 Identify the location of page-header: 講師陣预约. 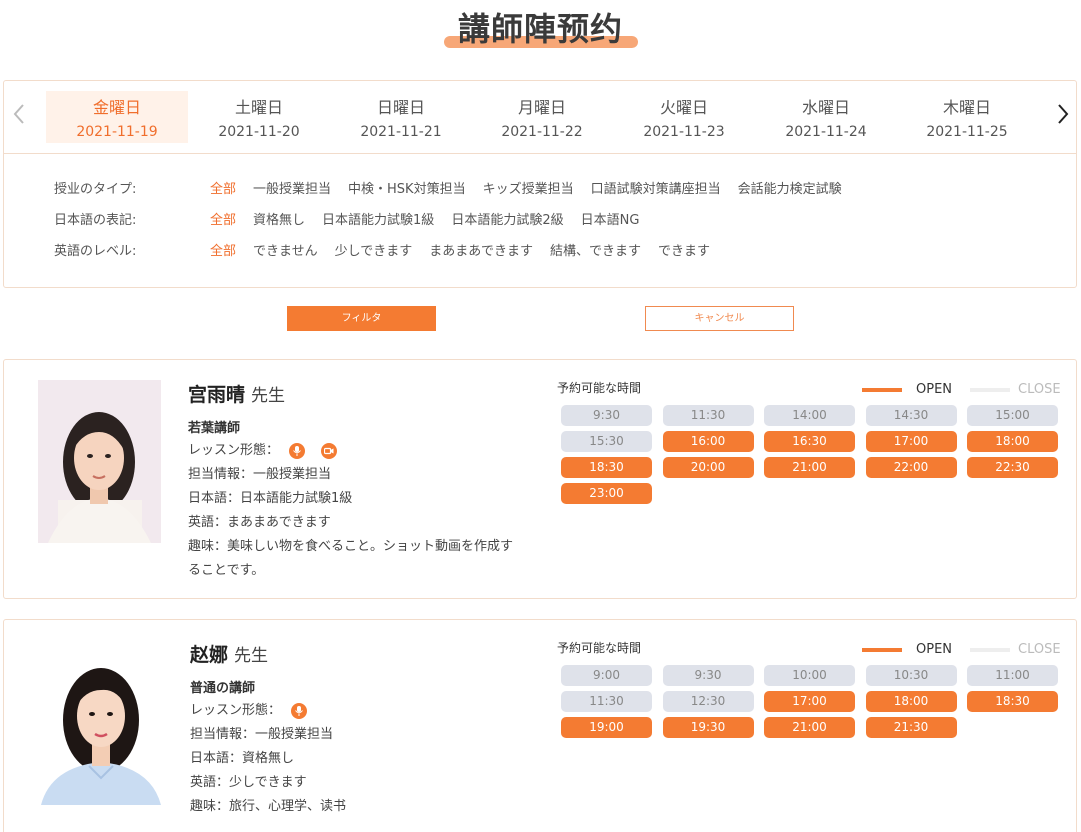
(540, 26).